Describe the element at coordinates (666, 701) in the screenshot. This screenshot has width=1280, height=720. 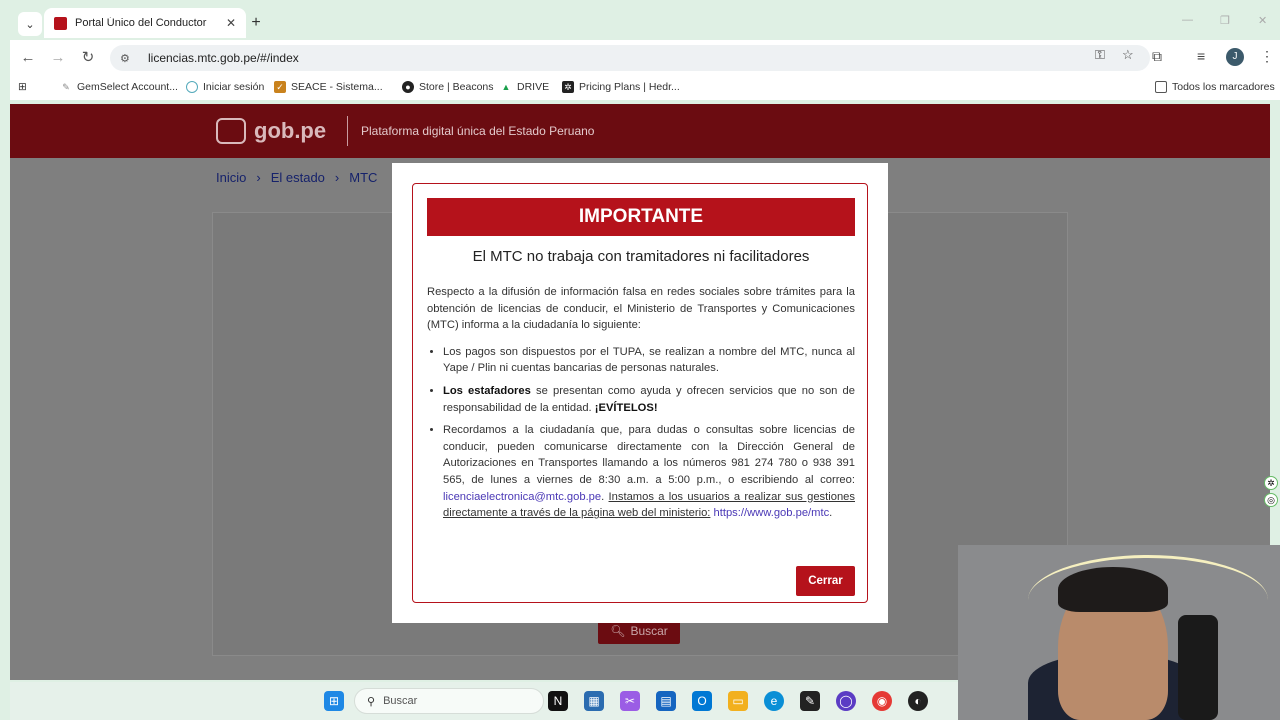
I see `calendar-icon: ▤` at that location.